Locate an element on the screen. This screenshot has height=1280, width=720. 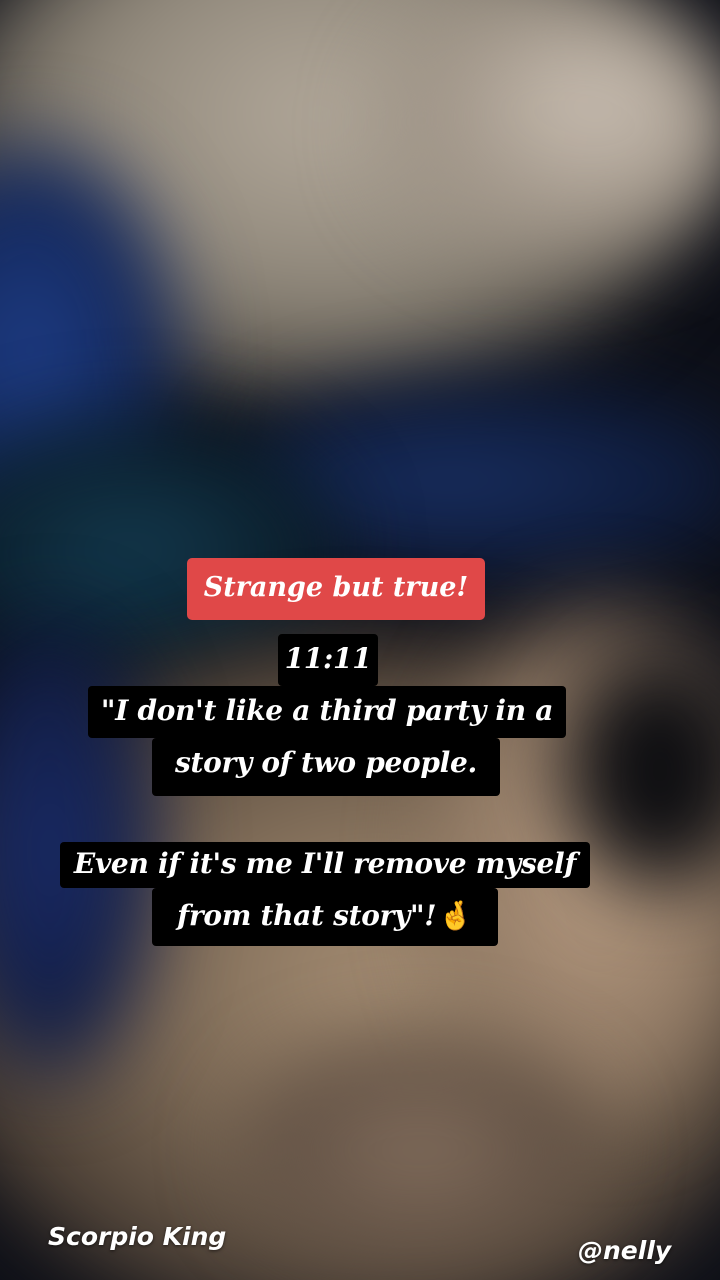
caption-line-3: Even if it's me I'll remove myself is located at coordinates (325, 865).